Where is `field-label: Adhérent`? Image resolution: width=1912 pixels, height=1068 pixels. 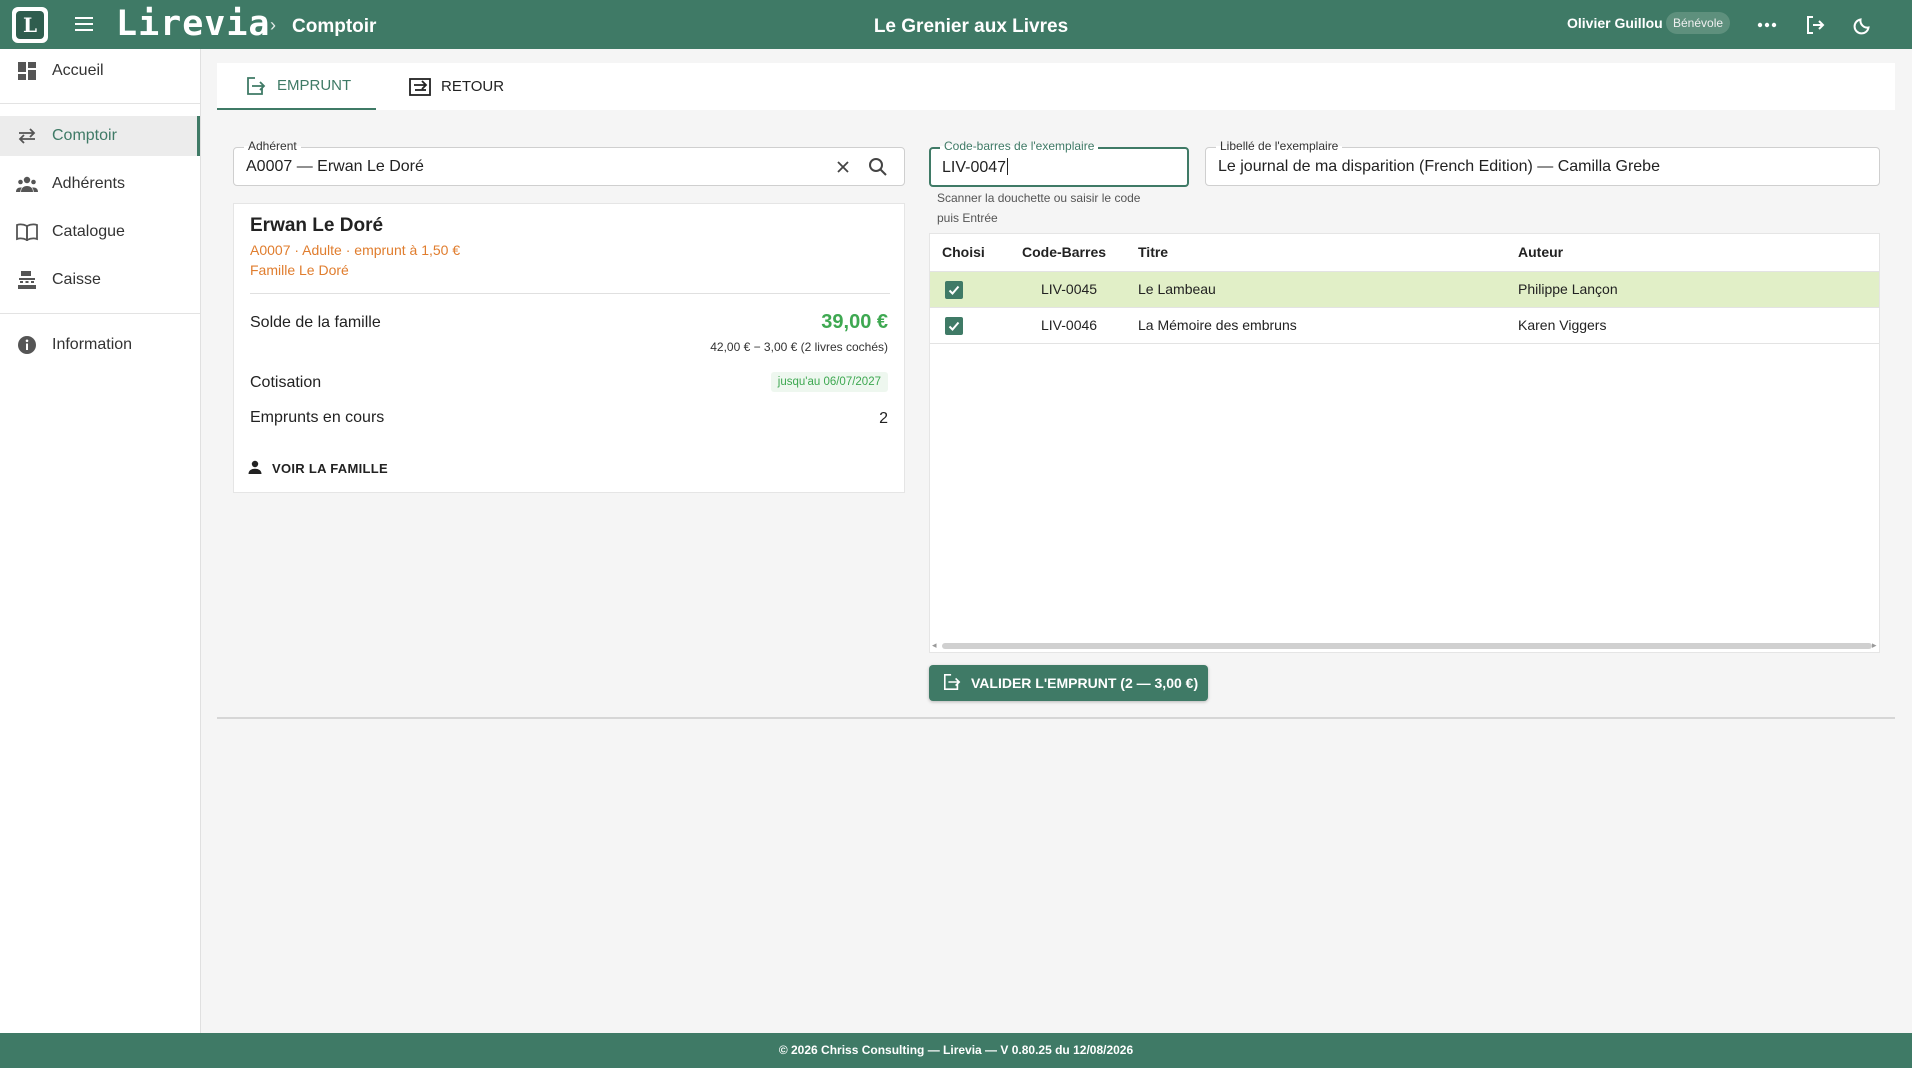 field-label: Adhérent is located at coordinates (272, 146).